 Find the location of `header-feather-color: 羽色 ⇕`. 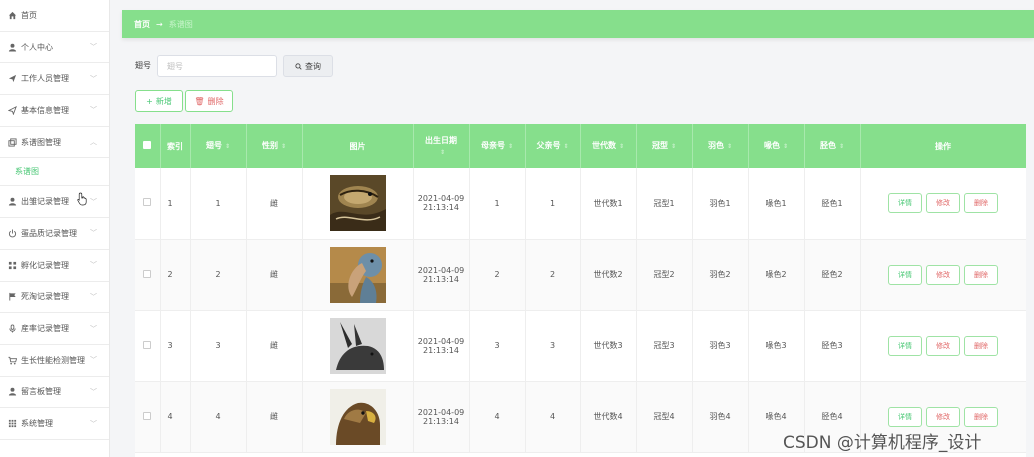

header-feather-color: 羽色 ⇕ is located at coordinates (720, 146).